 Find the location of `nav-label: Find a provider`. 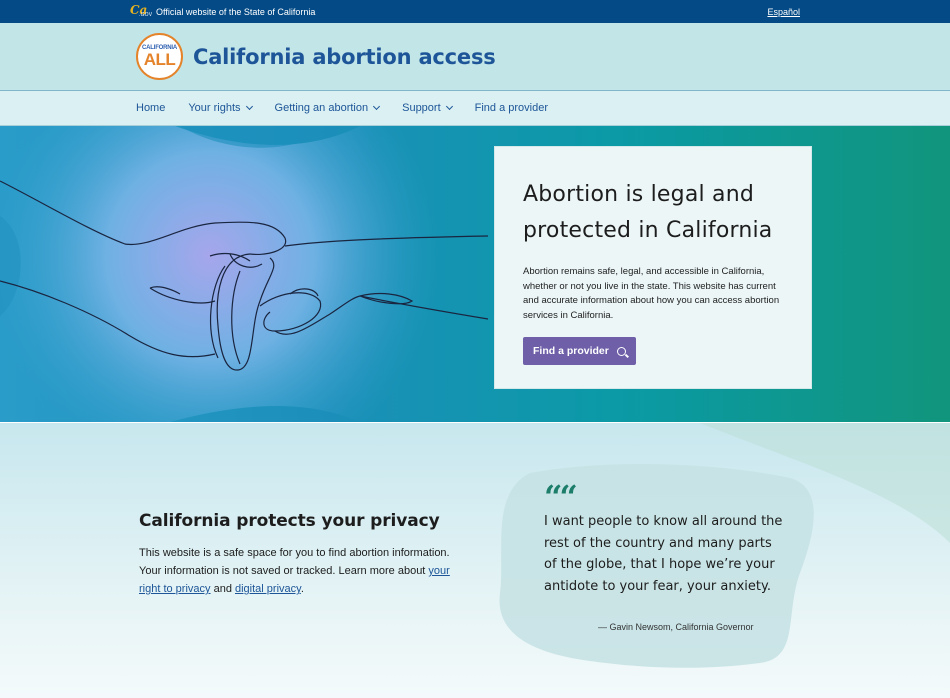

nav-label: Find a provider is located at coordinates (511, 108).